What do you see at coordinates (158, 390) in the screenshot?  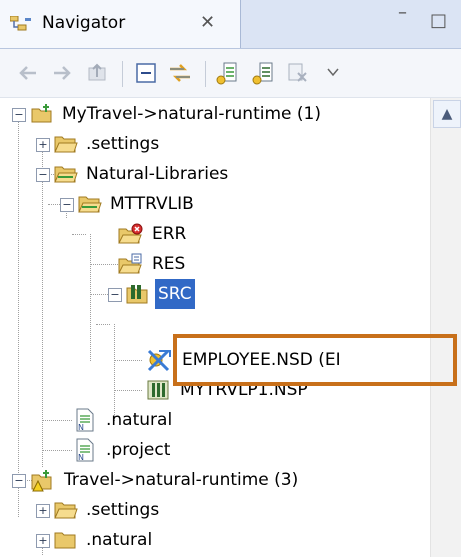 I see `program-icon` at bounding box center [158, 390].